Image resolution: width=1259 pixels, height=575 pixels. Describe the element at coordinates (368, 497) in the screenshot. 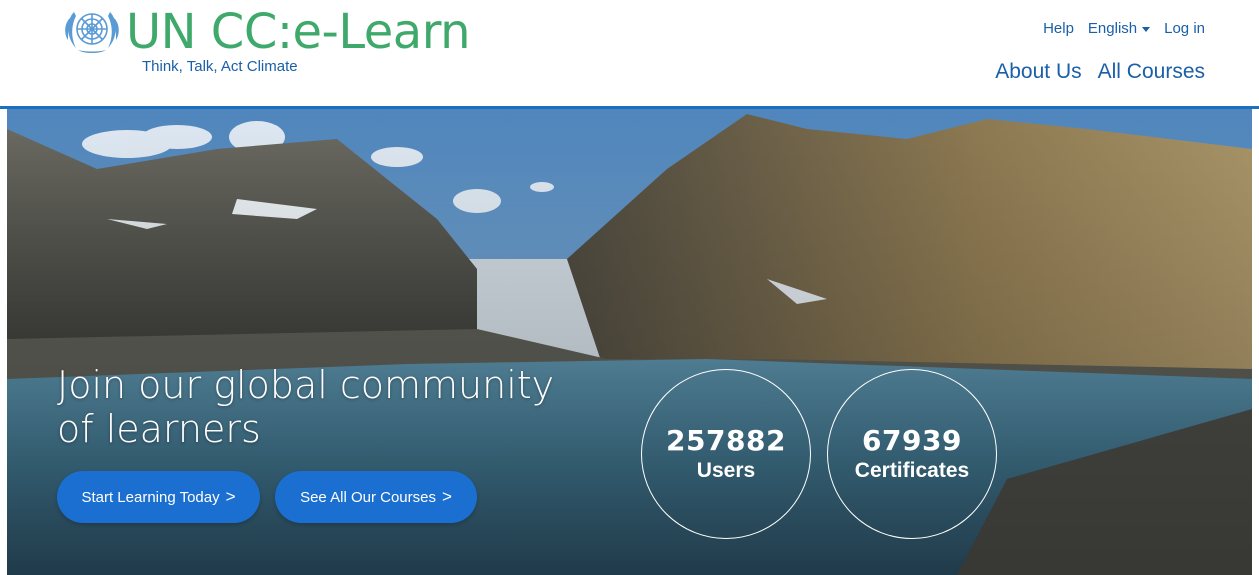

I see `see-all-courses-label: See All Our Courses` at that location.